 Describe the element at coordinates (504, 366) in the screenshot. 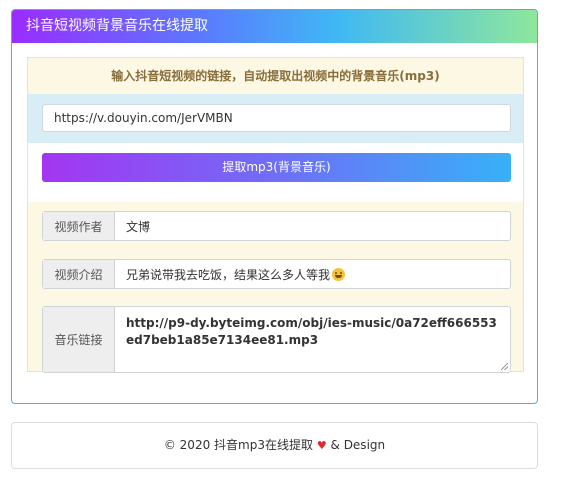

I see `resize-handle-icon` at that location.